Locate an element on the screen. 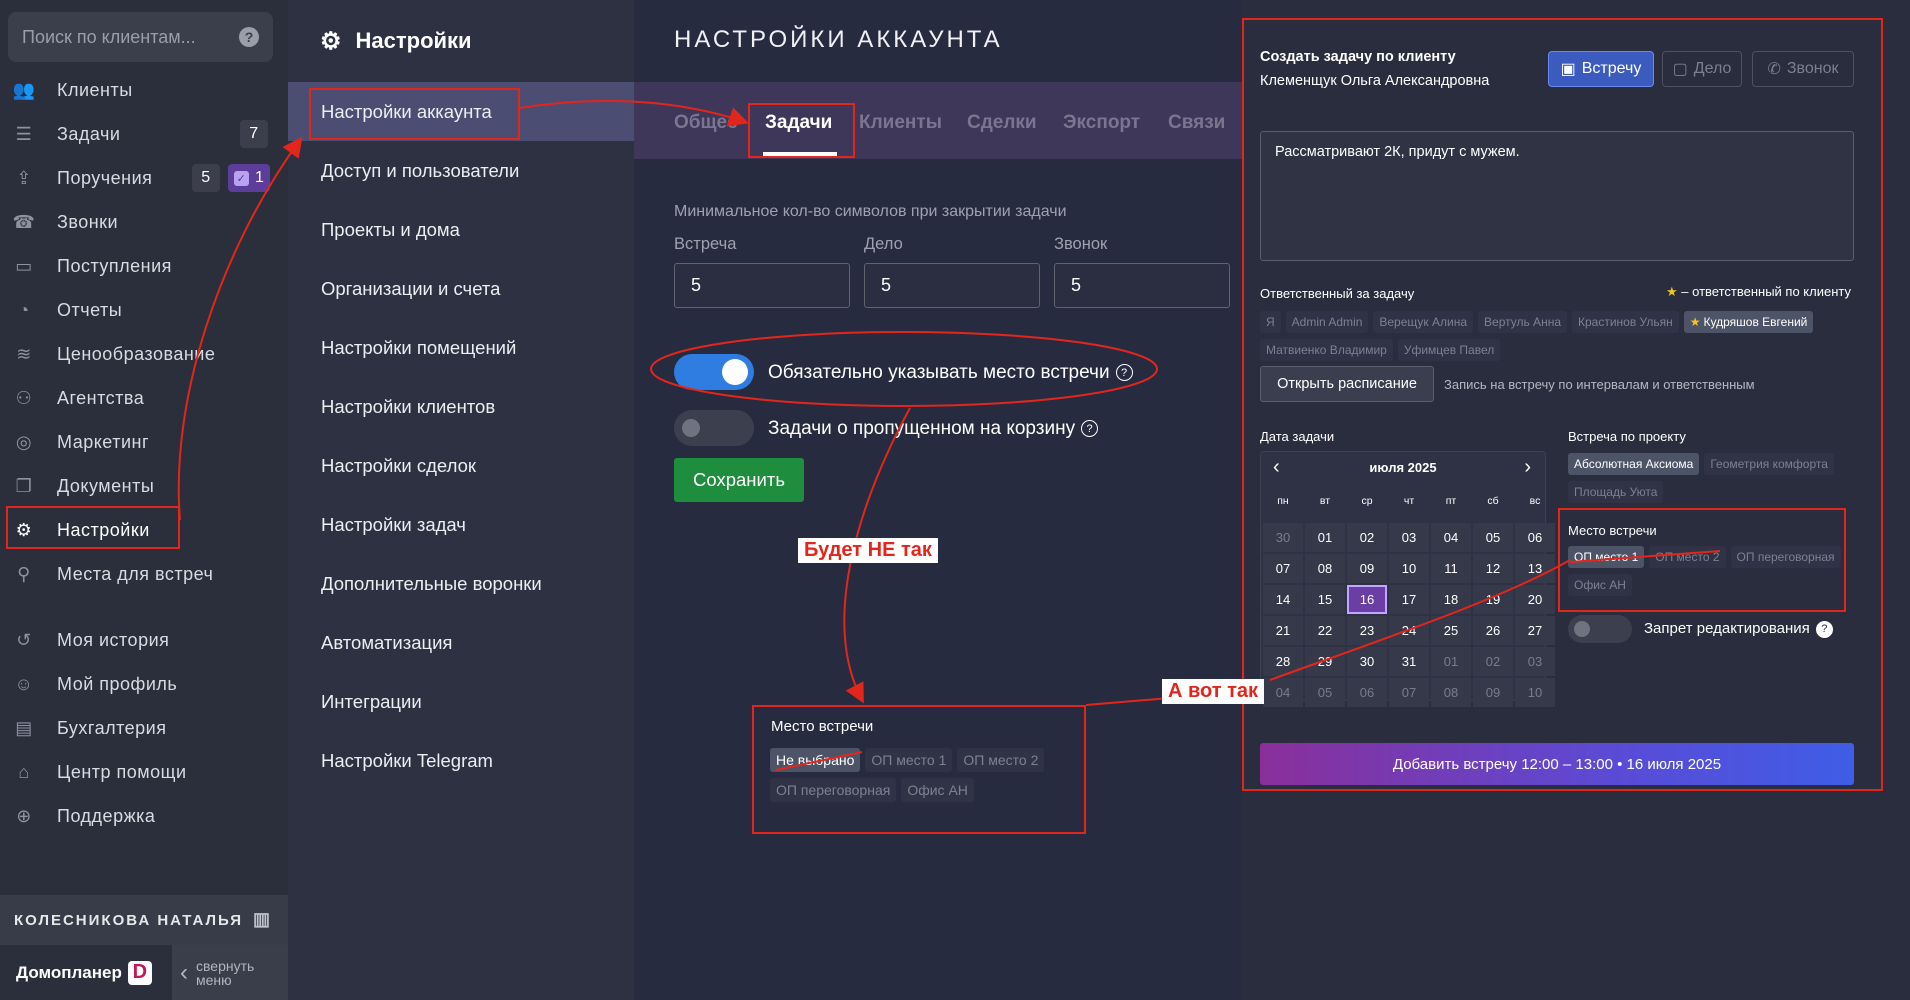 The width and height of the screenshot is (1910, 1000). collapse-label: свернуть меню is located at coordinates (225, 973).